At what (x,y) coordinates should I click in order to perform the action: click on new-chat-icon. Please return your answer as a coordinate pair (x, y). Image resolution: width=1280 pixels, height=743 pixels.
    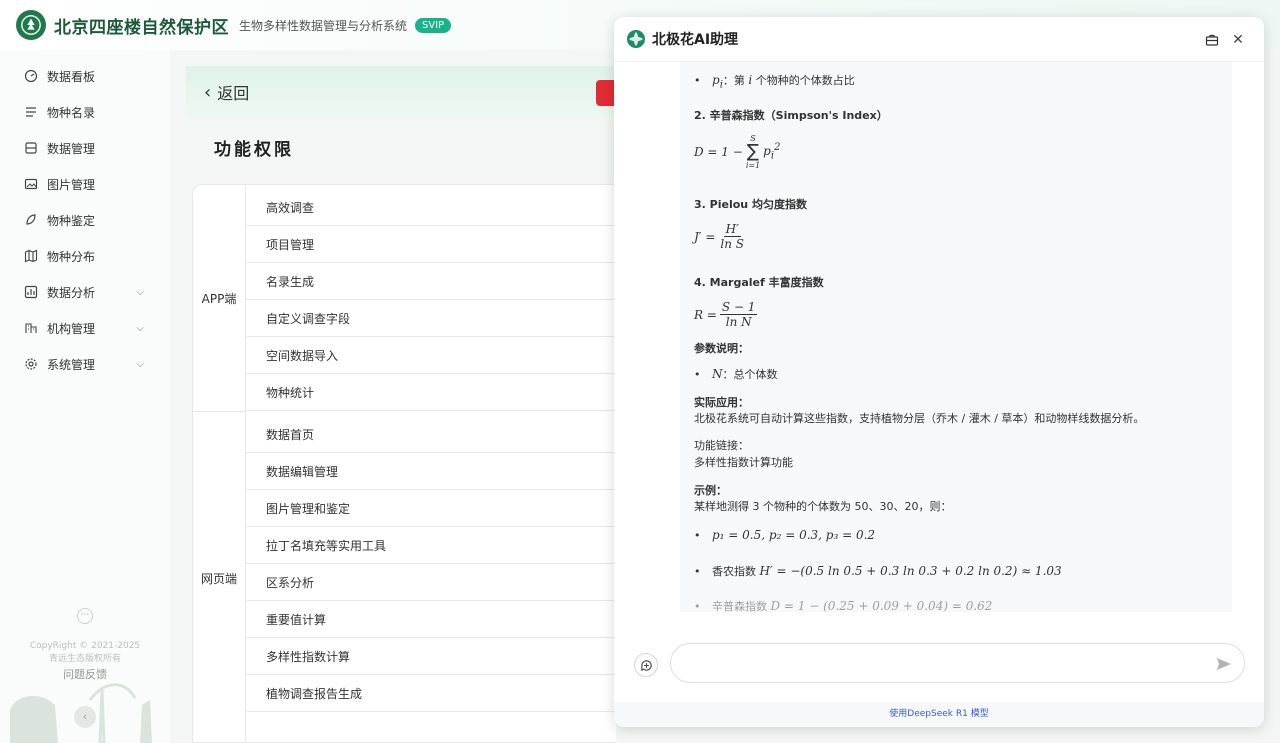
    Looking at the image, I should click on (646, 665).